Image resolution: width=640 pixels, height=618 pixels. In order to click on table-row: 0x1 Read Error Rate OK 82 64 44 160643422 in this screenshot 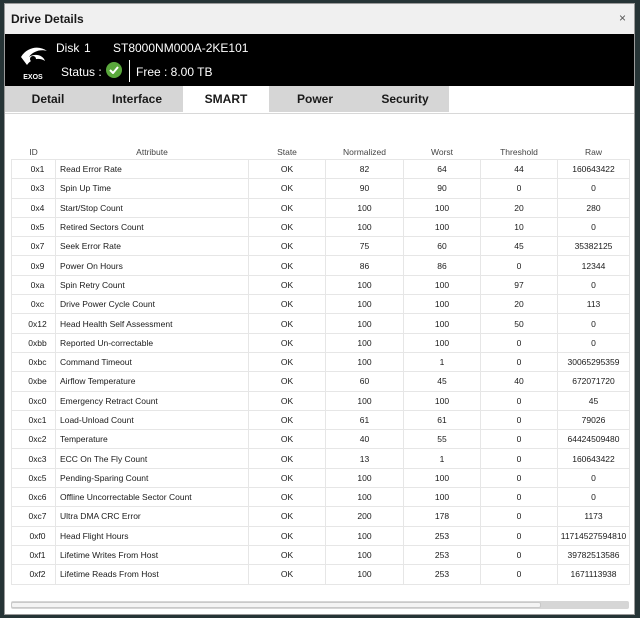, I will do `click(320, 169)`.